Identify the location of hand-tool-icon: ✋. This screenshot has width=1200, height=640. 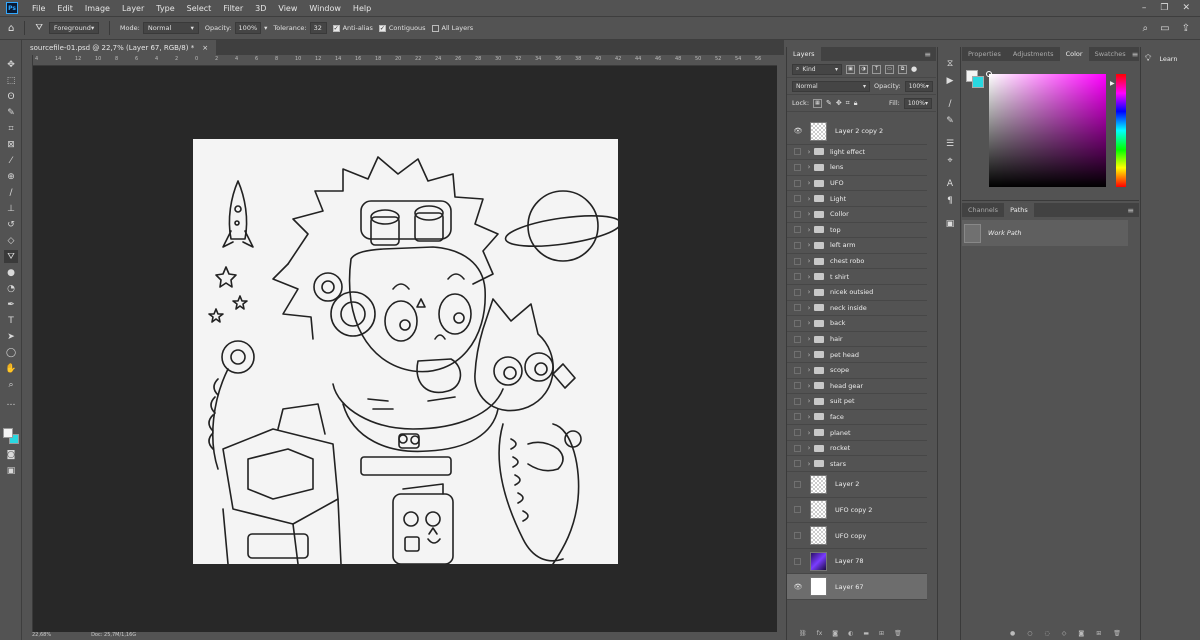
(11, 368).